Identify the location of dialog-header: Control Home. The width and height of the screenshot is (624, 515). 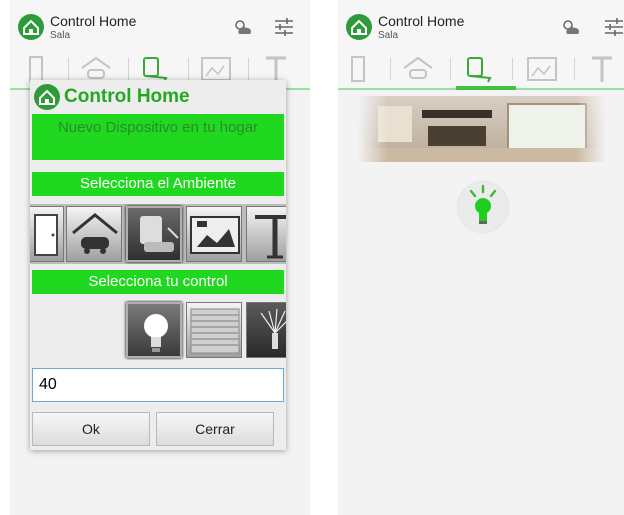
(158, 96).